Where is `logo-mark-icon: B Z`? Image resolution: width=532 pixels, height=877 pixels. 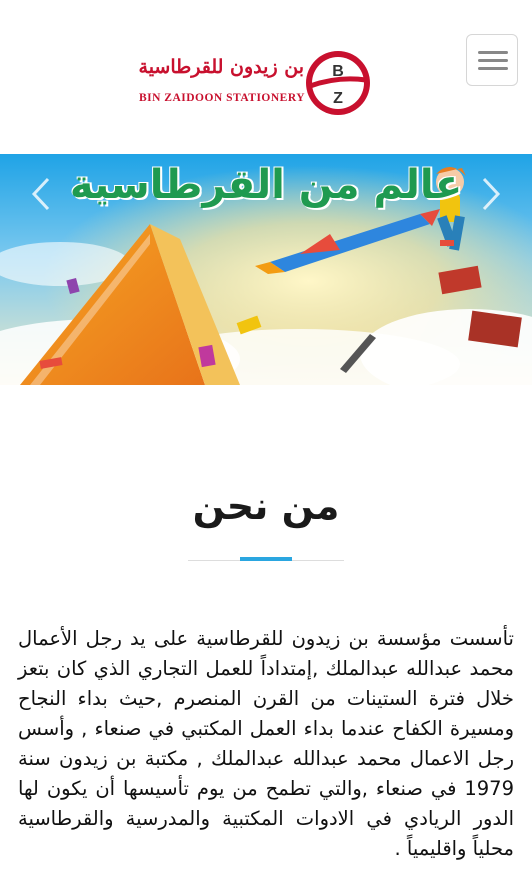 logo-mark-icon: B Z is located at coordinates (338, 83).